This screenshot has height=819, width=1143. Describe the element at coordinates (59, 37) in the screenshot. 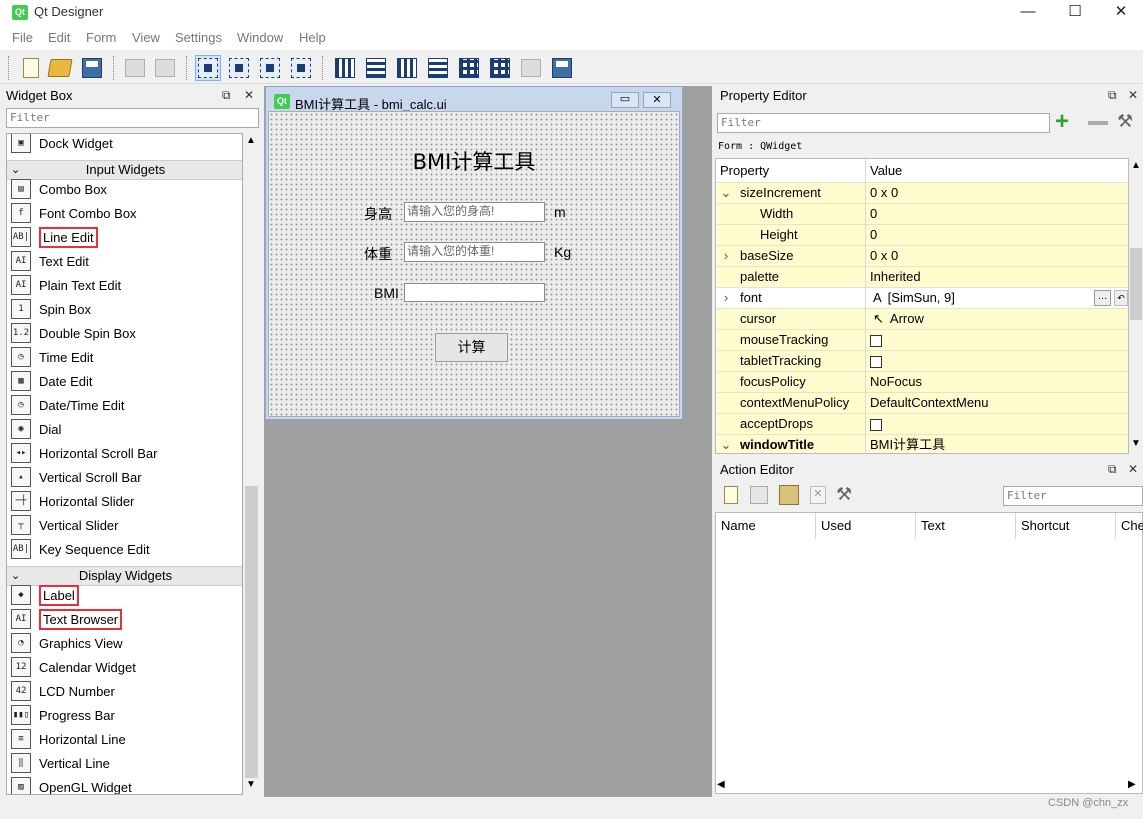

I see `menu-edit: Edit` at that location.